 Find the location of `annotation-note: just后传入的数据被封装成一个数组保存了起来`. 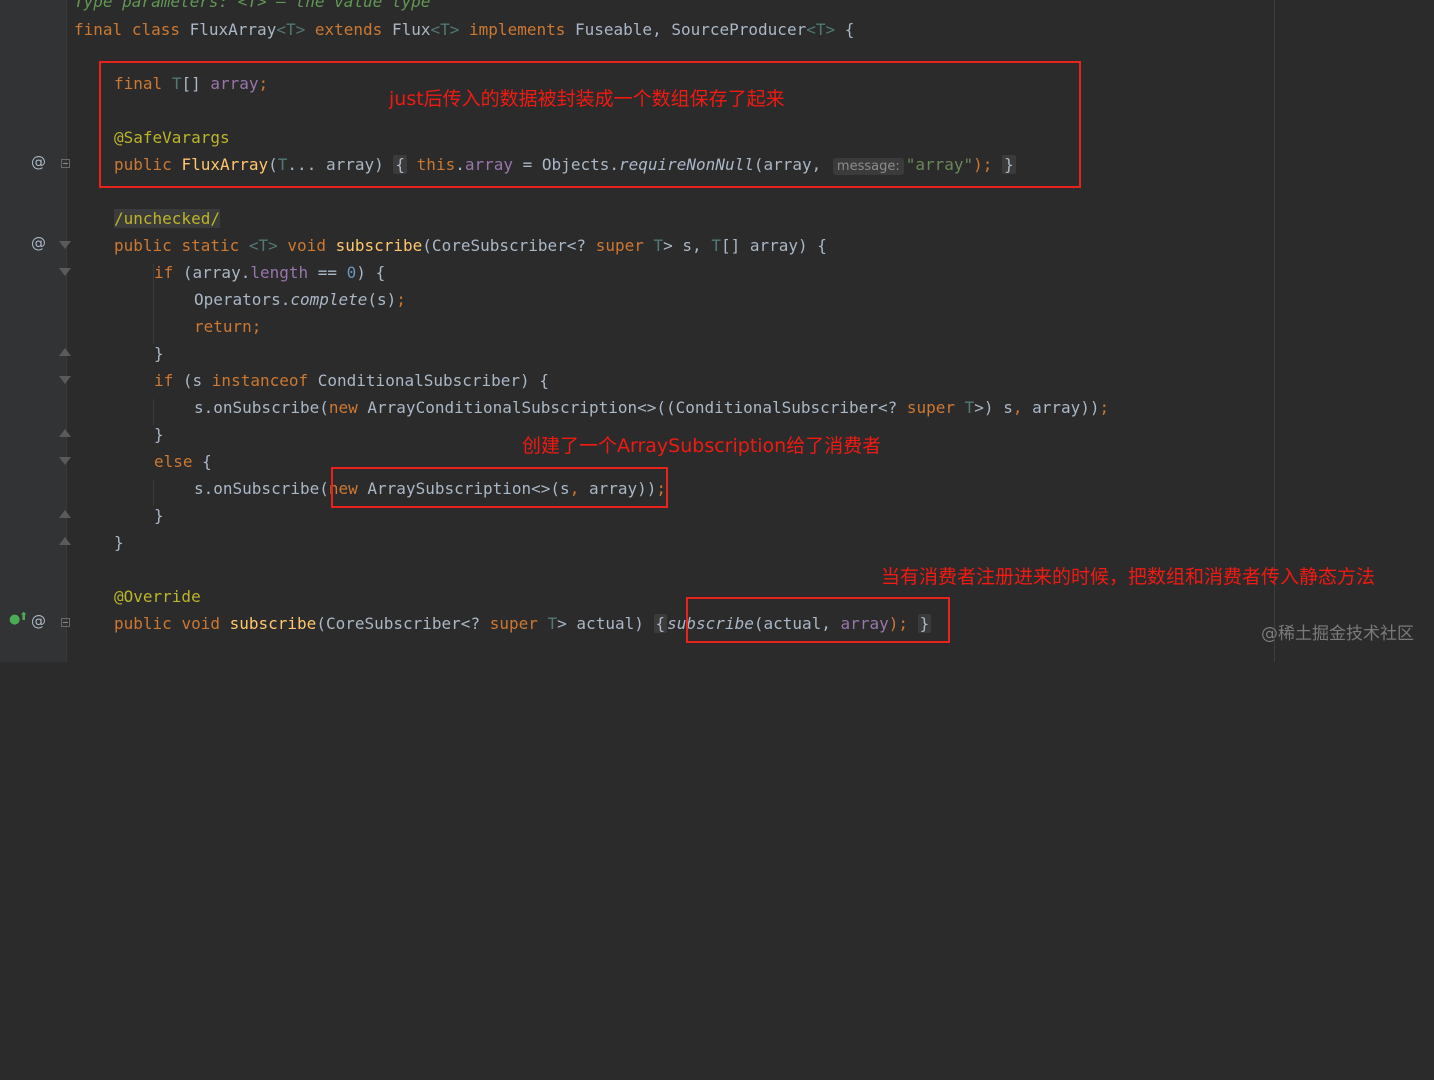

annotation-note: just后传入的数据被封装成一个数组保存了起来 is located at coordinates (587, 99).